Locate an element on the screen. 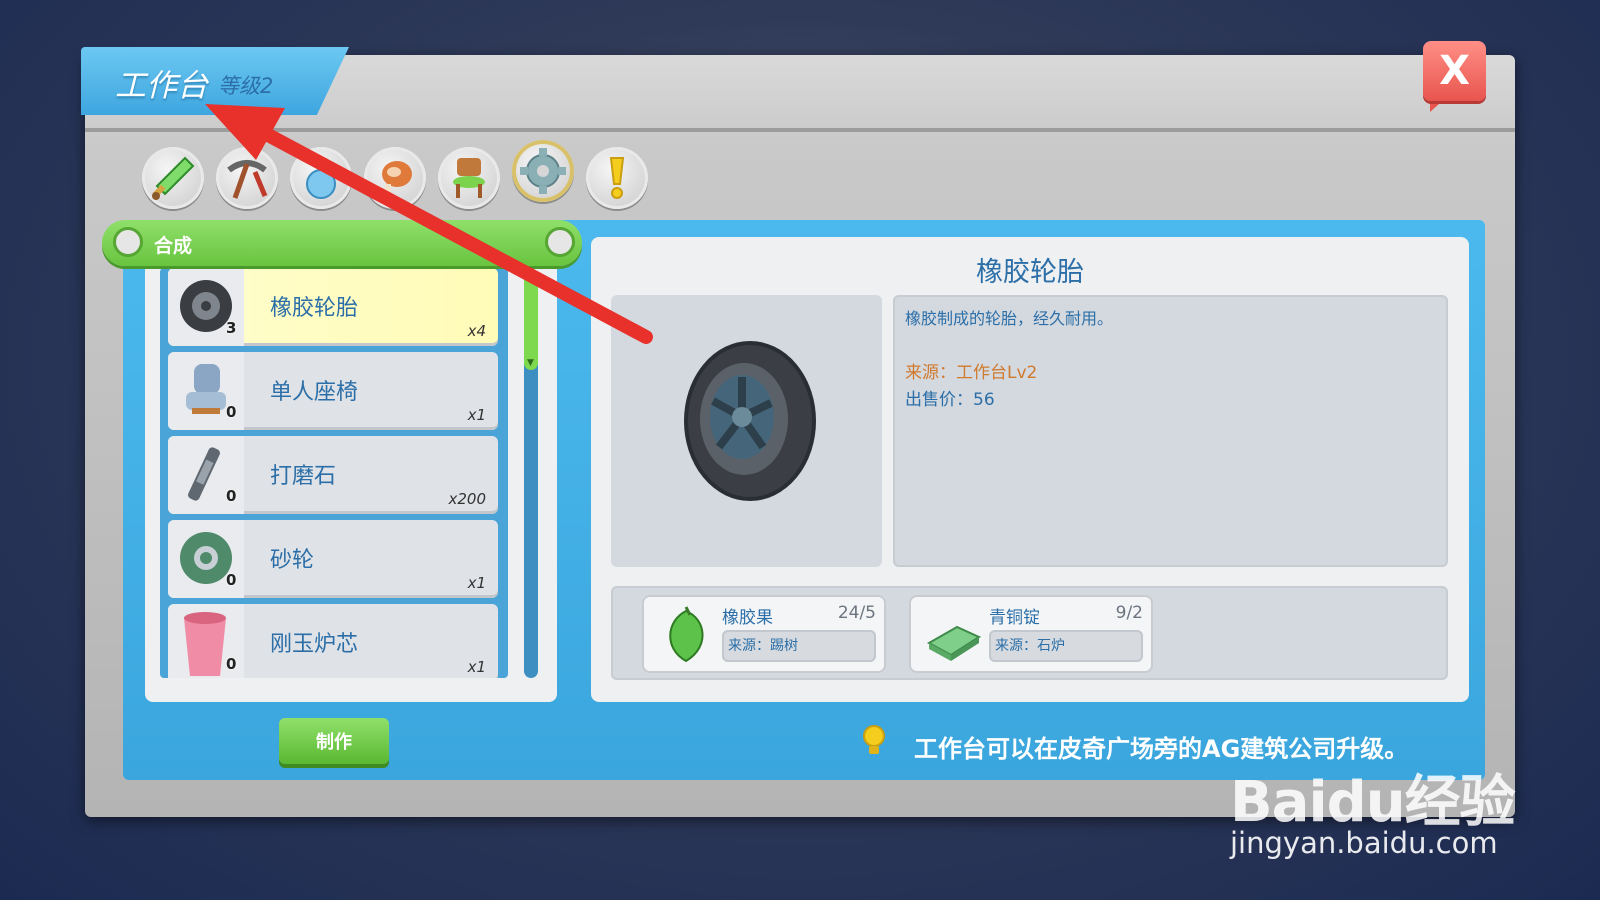  rubber-fruit-icon is located at coordinates (686, 634).